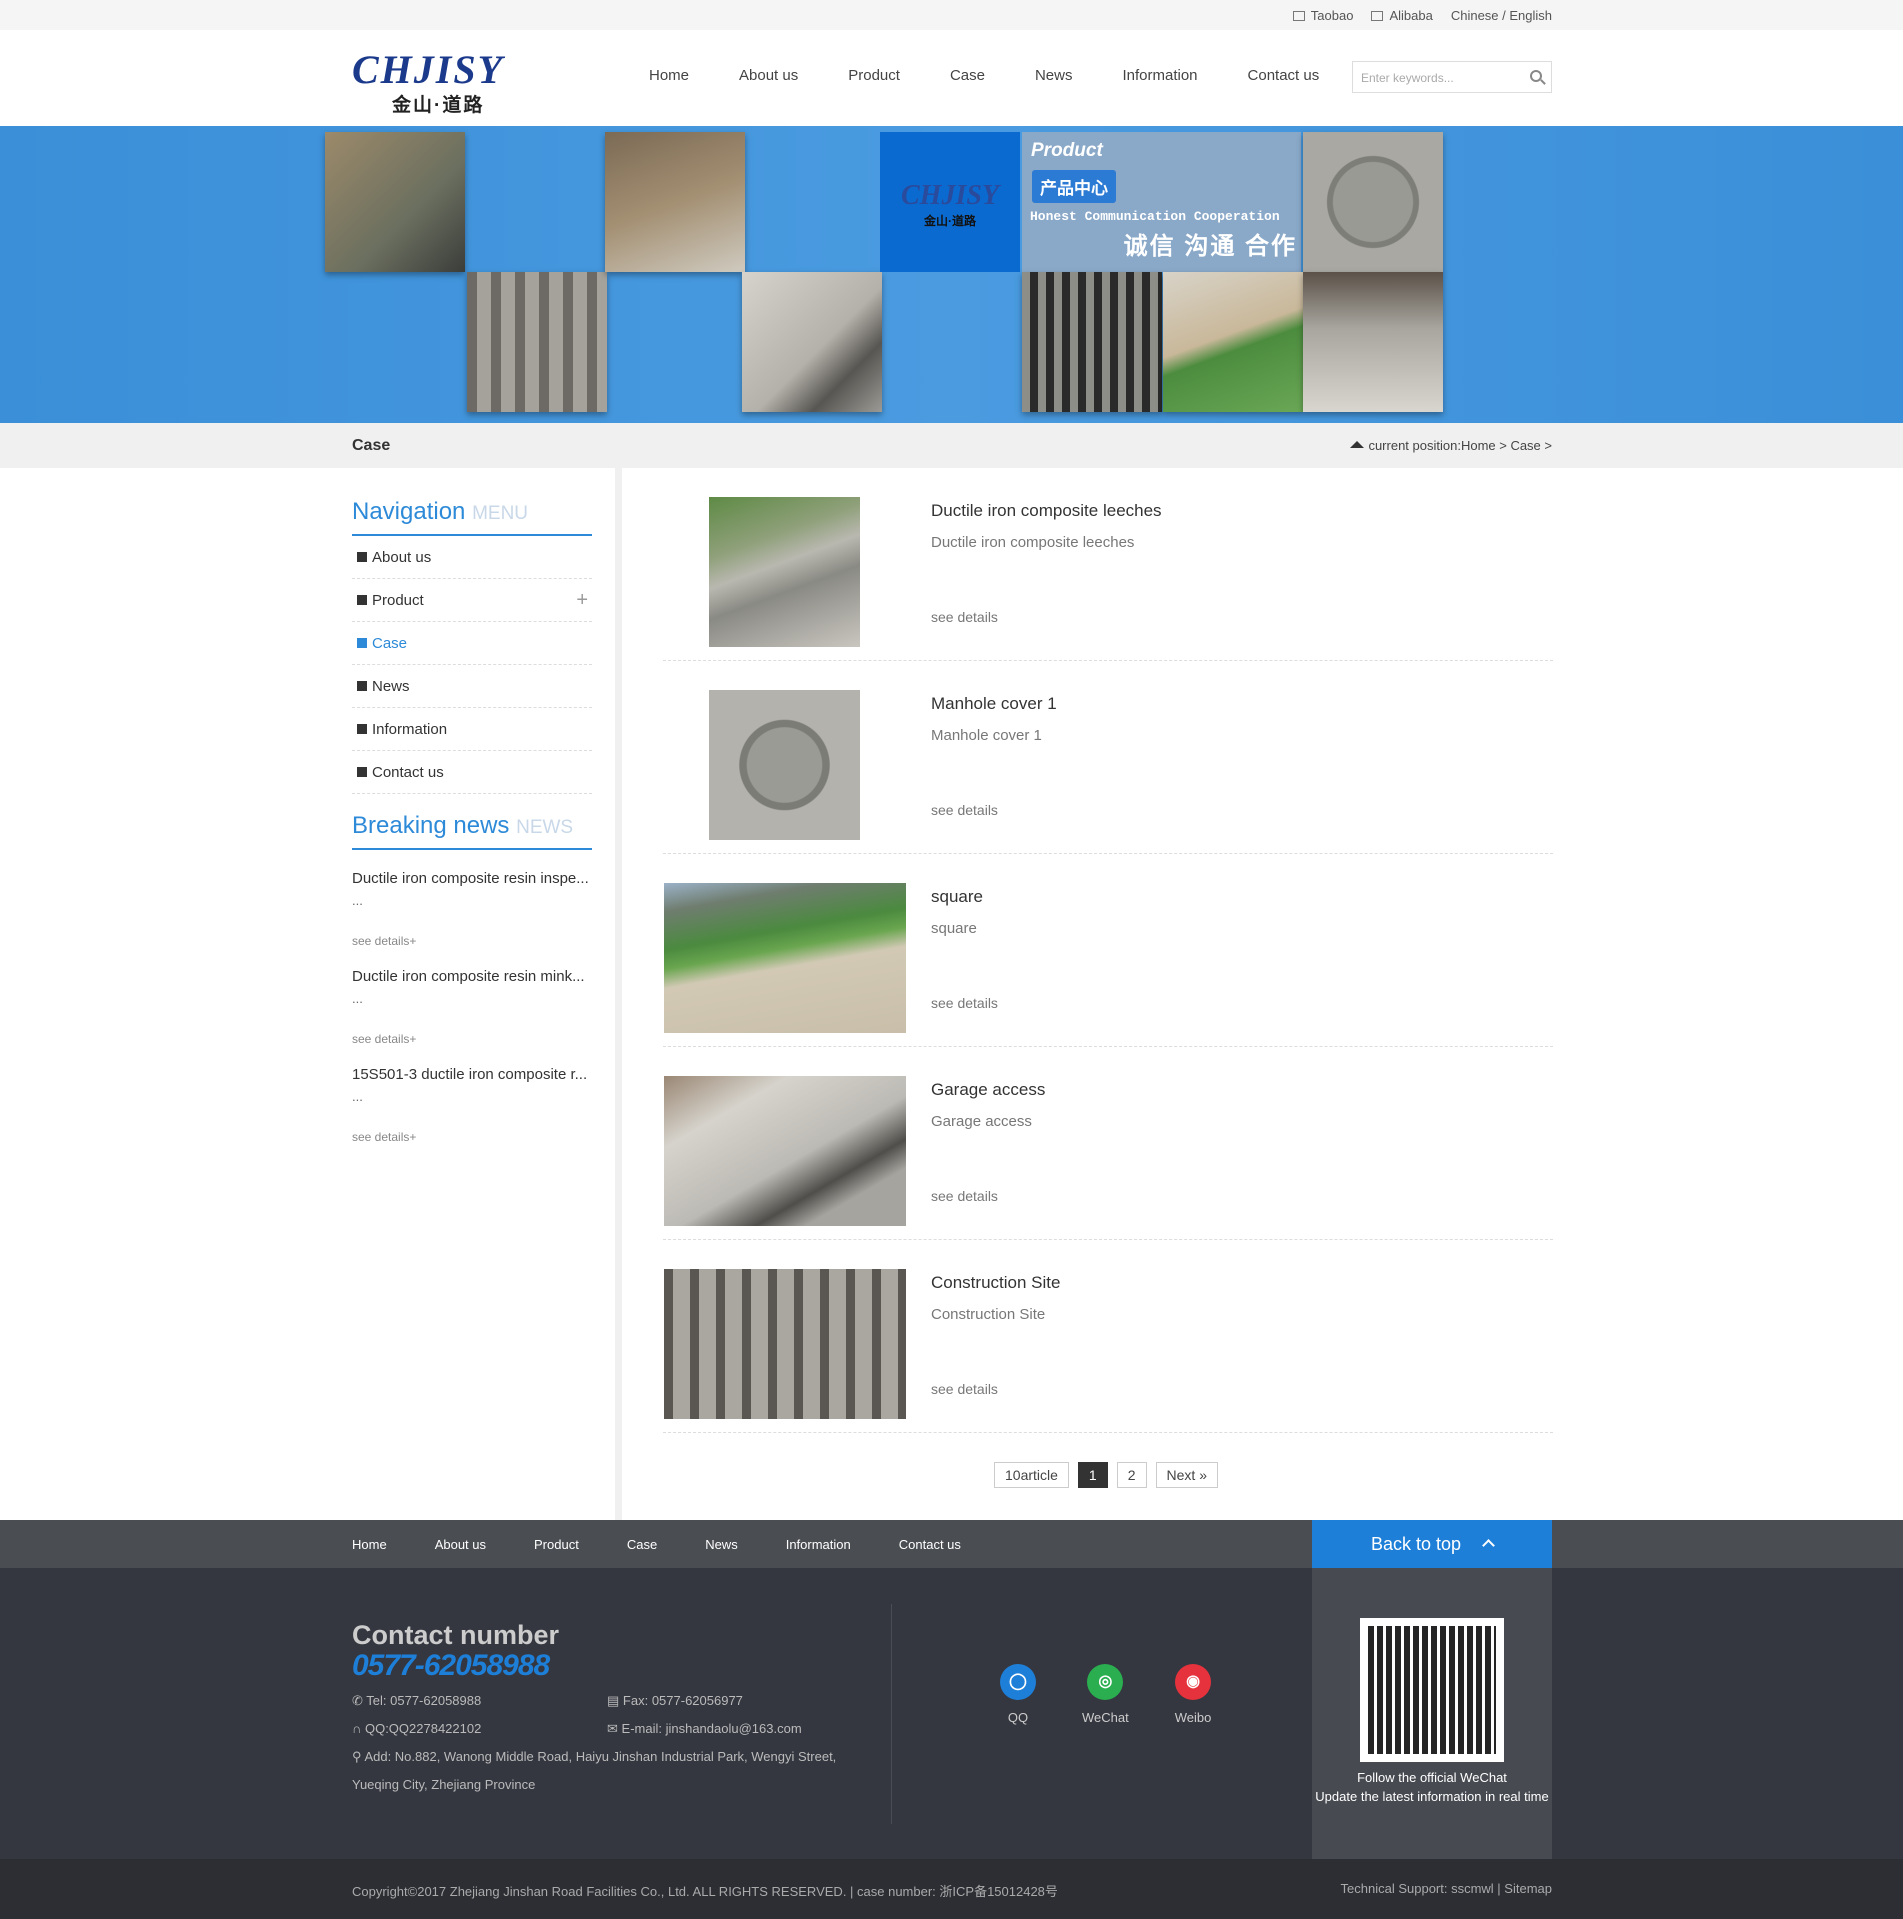 The height and width of the screenshot is (1919, 1903). Describe the element at coordinates (1460, 445) in the screenshot. I see `breadcrumb-text: current position:Home > Case >` at that location.